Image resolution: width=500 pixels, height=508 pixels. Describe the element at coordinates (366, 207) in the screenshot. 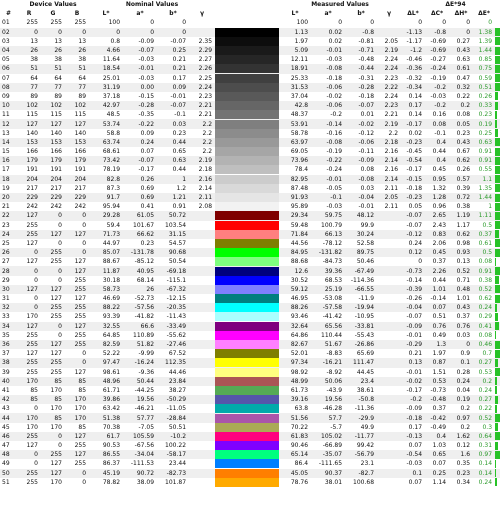

I see `table-cell: -0.01` at that location.